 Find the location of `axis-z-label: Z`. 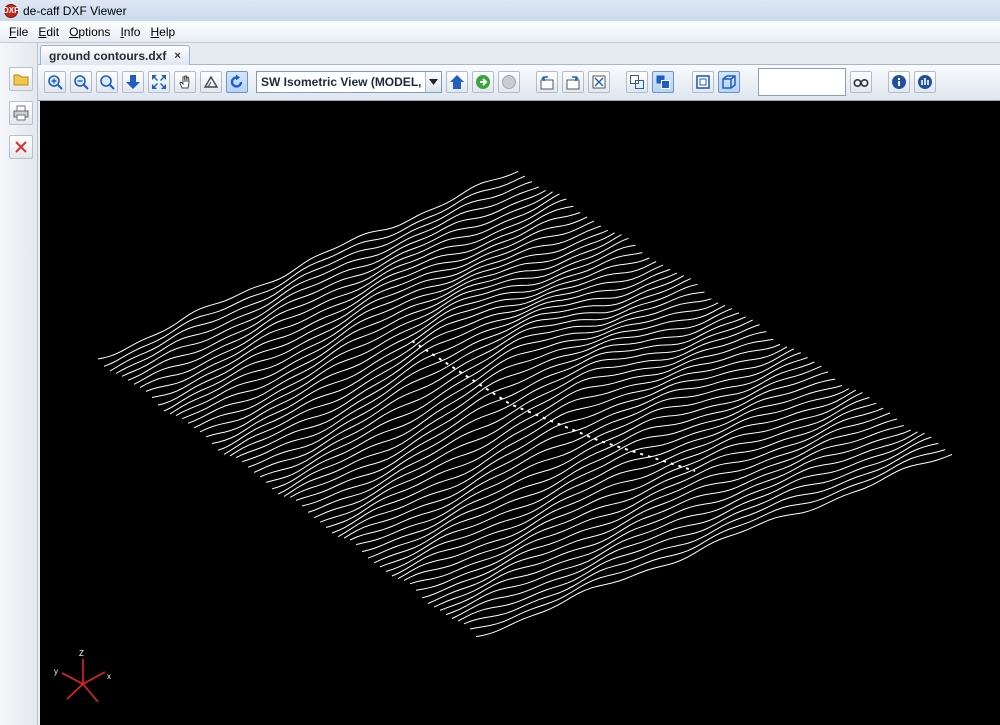

axis-z-label: Z is located at coordinates (81, 653).